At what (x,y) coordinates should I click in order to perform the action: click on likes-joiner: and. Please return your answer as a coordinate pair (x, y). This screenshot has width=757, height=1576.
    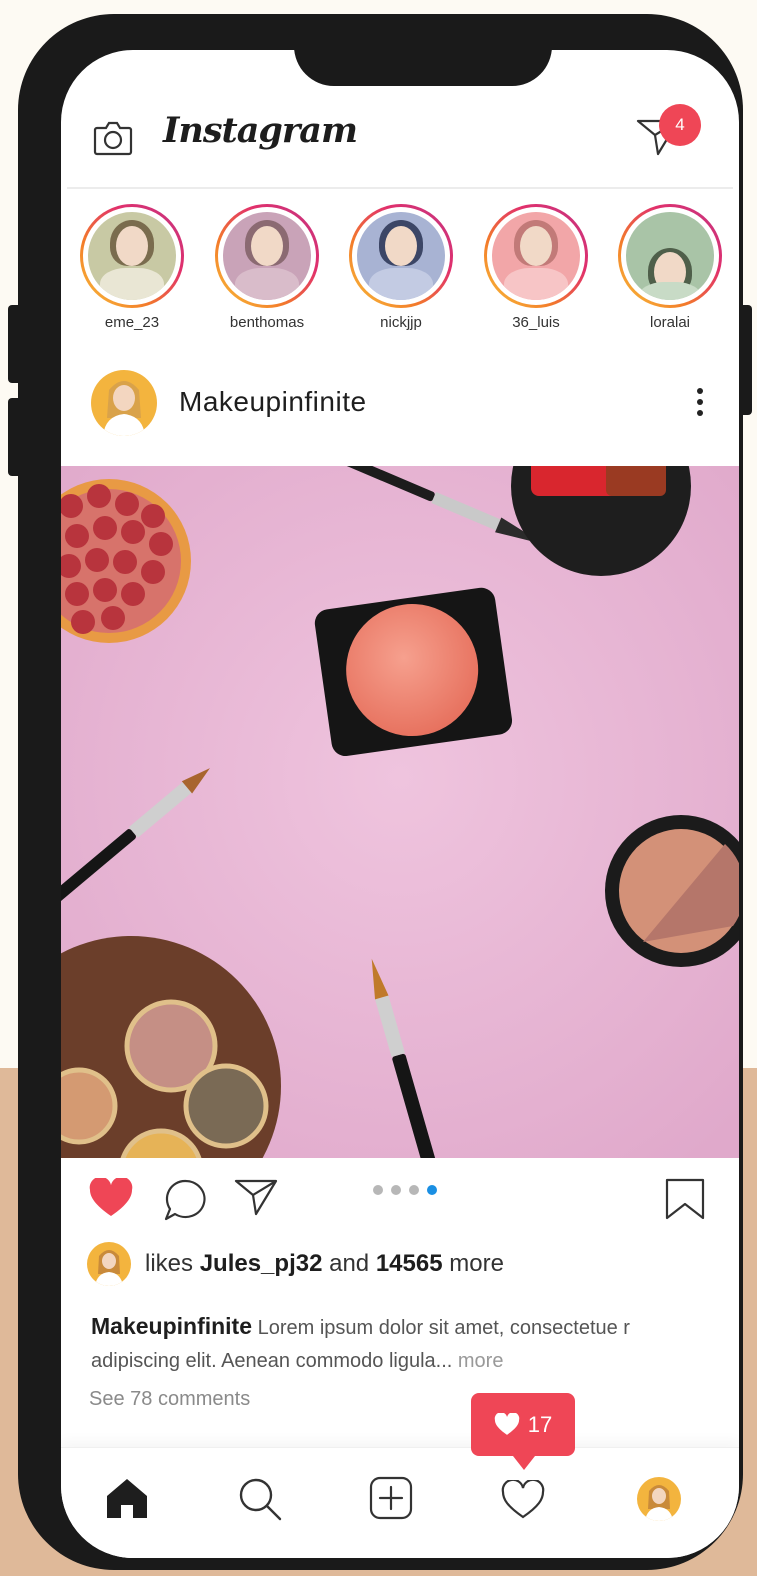
    Looking at the image, I should click on (349, 1263).